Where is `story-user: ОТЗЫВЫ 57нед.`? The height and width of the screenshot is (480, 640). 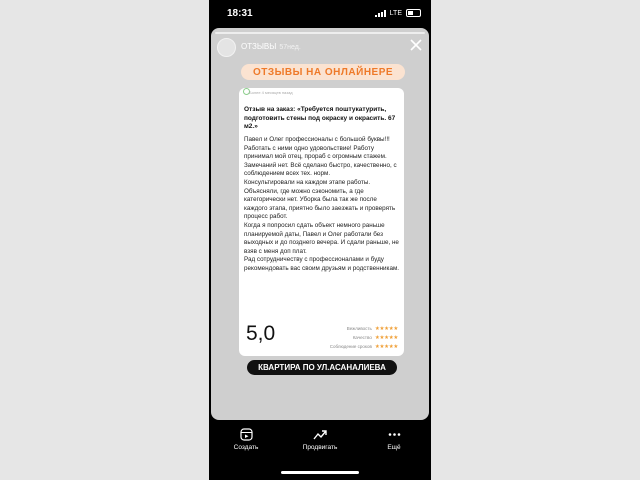 story-user: ОТЗЫВЫ 57нед. is located at coordinates (271, 46).